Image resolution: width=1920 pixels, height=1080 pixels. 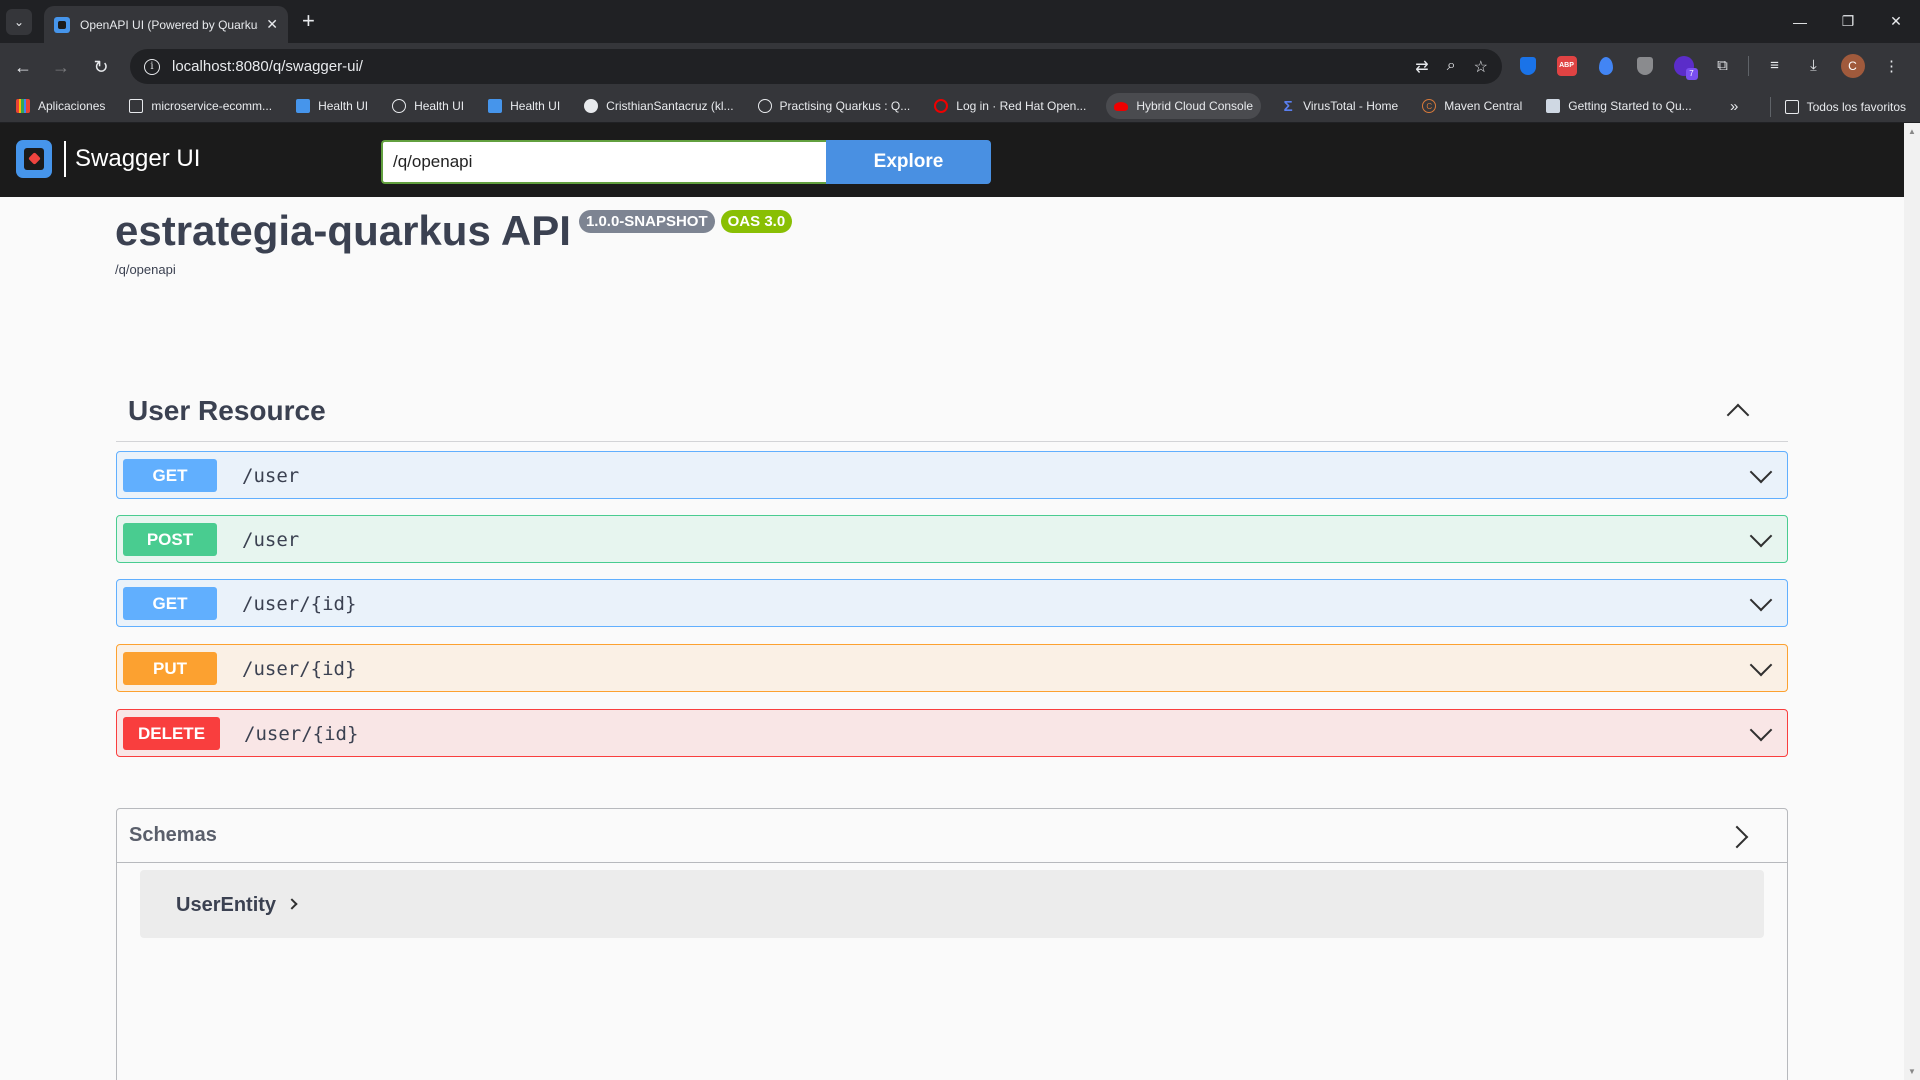 What do you see at coordinates (227, 410) in the screenshot?
I see `tag-title: User Resource` at bounding box center [227, 410].